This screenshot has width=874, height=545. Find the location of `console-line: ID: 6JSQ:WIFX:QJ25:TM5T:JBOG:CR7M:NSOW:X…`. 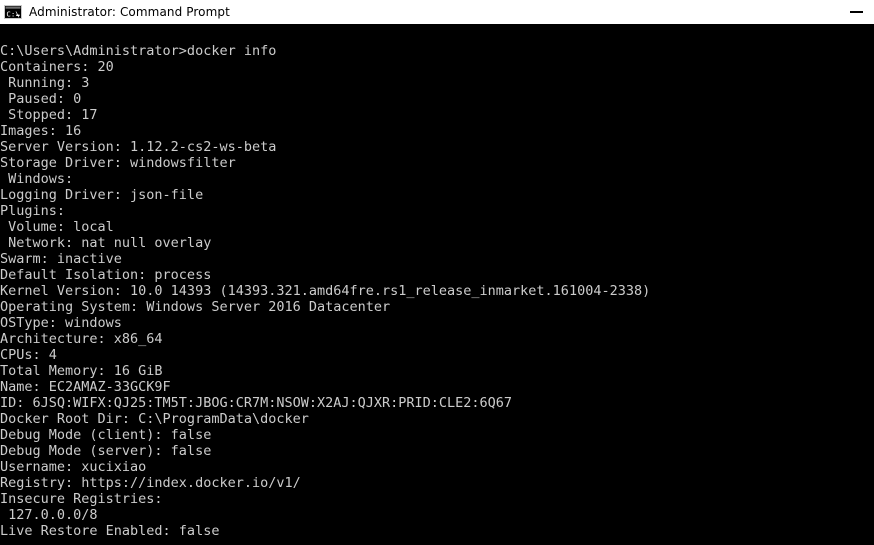

console-line: ID: 6JSQ:WIFX:QJ25:TM5T:JBOG:CR7M:NSOW:X… is located at coordinates (256, 403).